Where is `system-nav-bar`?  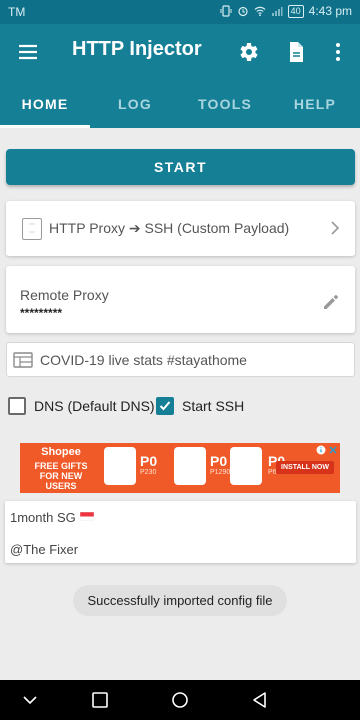
system-nav-bar is located at coordinates (180, 700).